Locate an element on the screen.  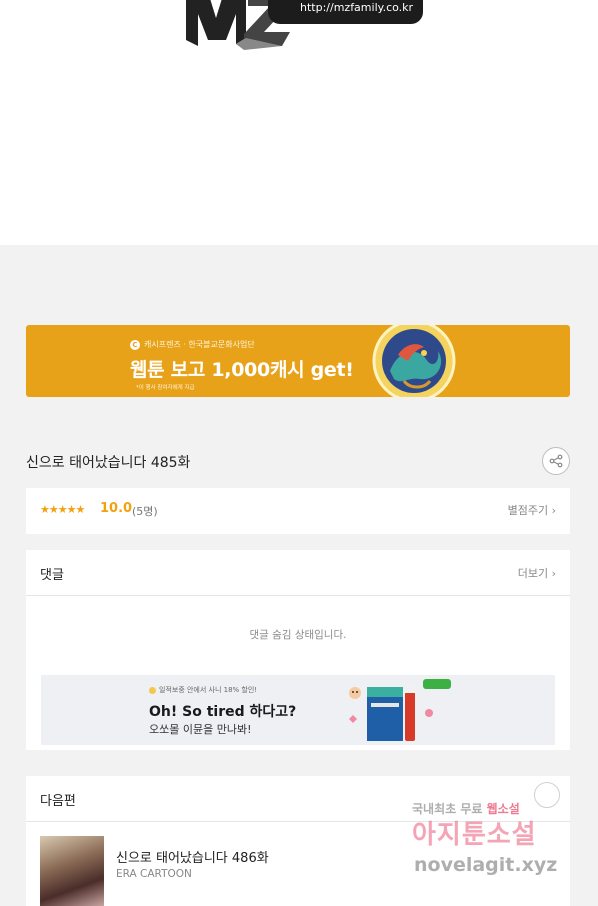
next-episode-author: ERA CARTOON is located at coordinates (154, 874).